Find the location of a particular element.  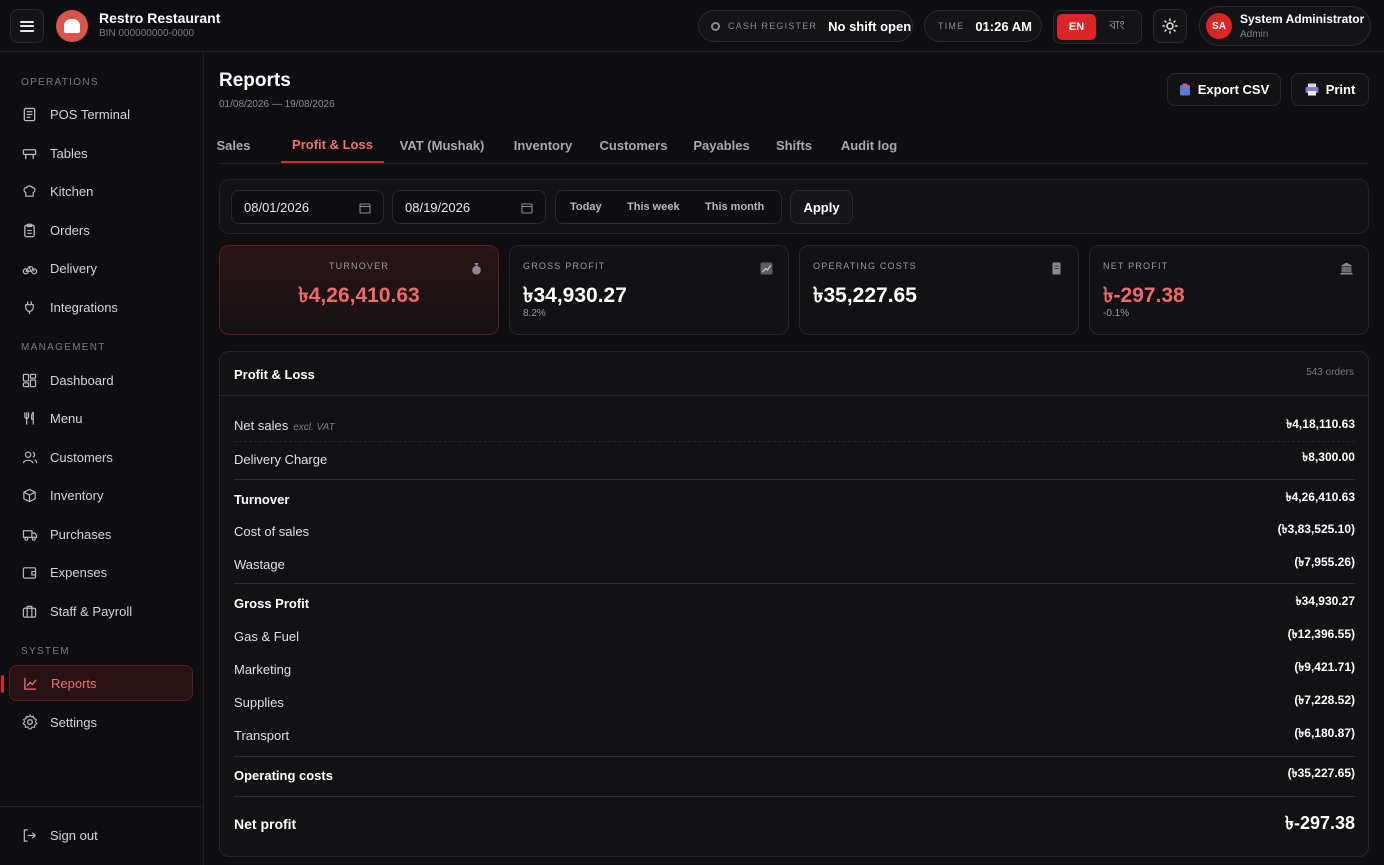

tab-inventory: Inventory is located at coordinates (543, 145).